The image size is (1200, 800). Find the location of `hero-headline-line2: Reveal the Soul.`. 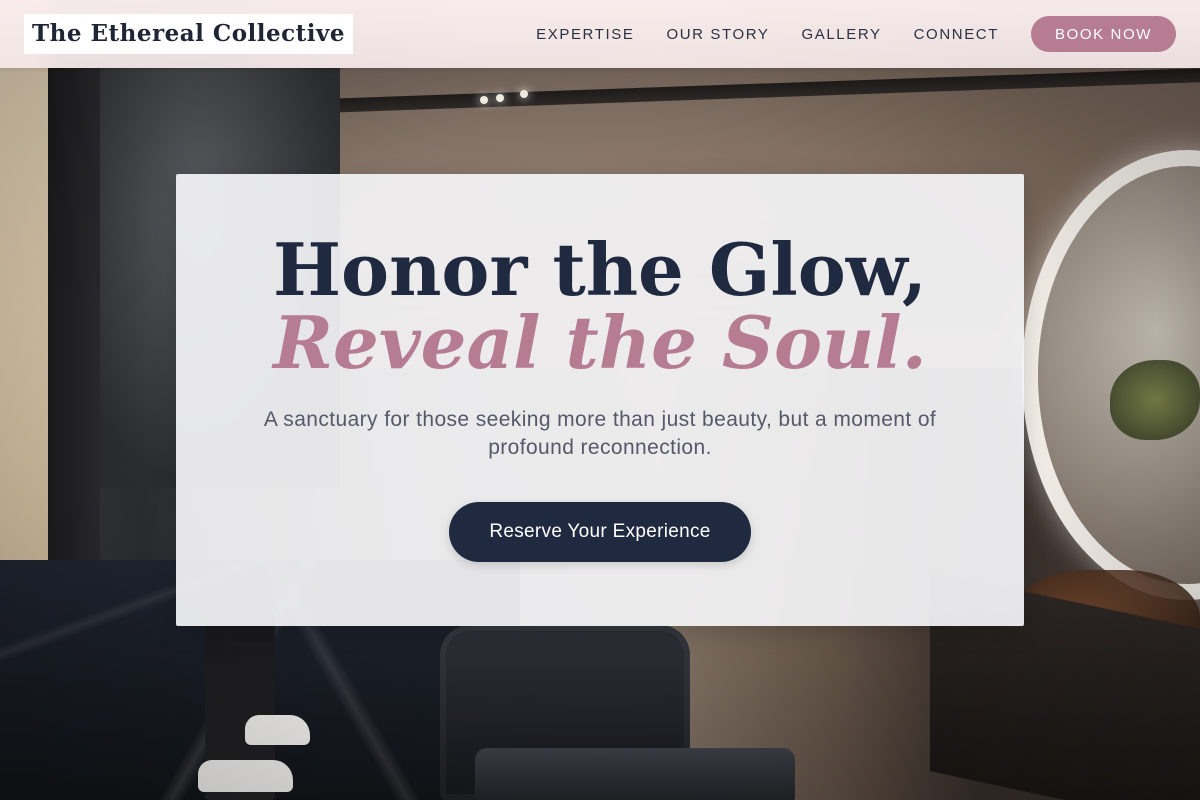

hero-headline-line2: Reveal the Soul. is located at coordinates (600, 342).